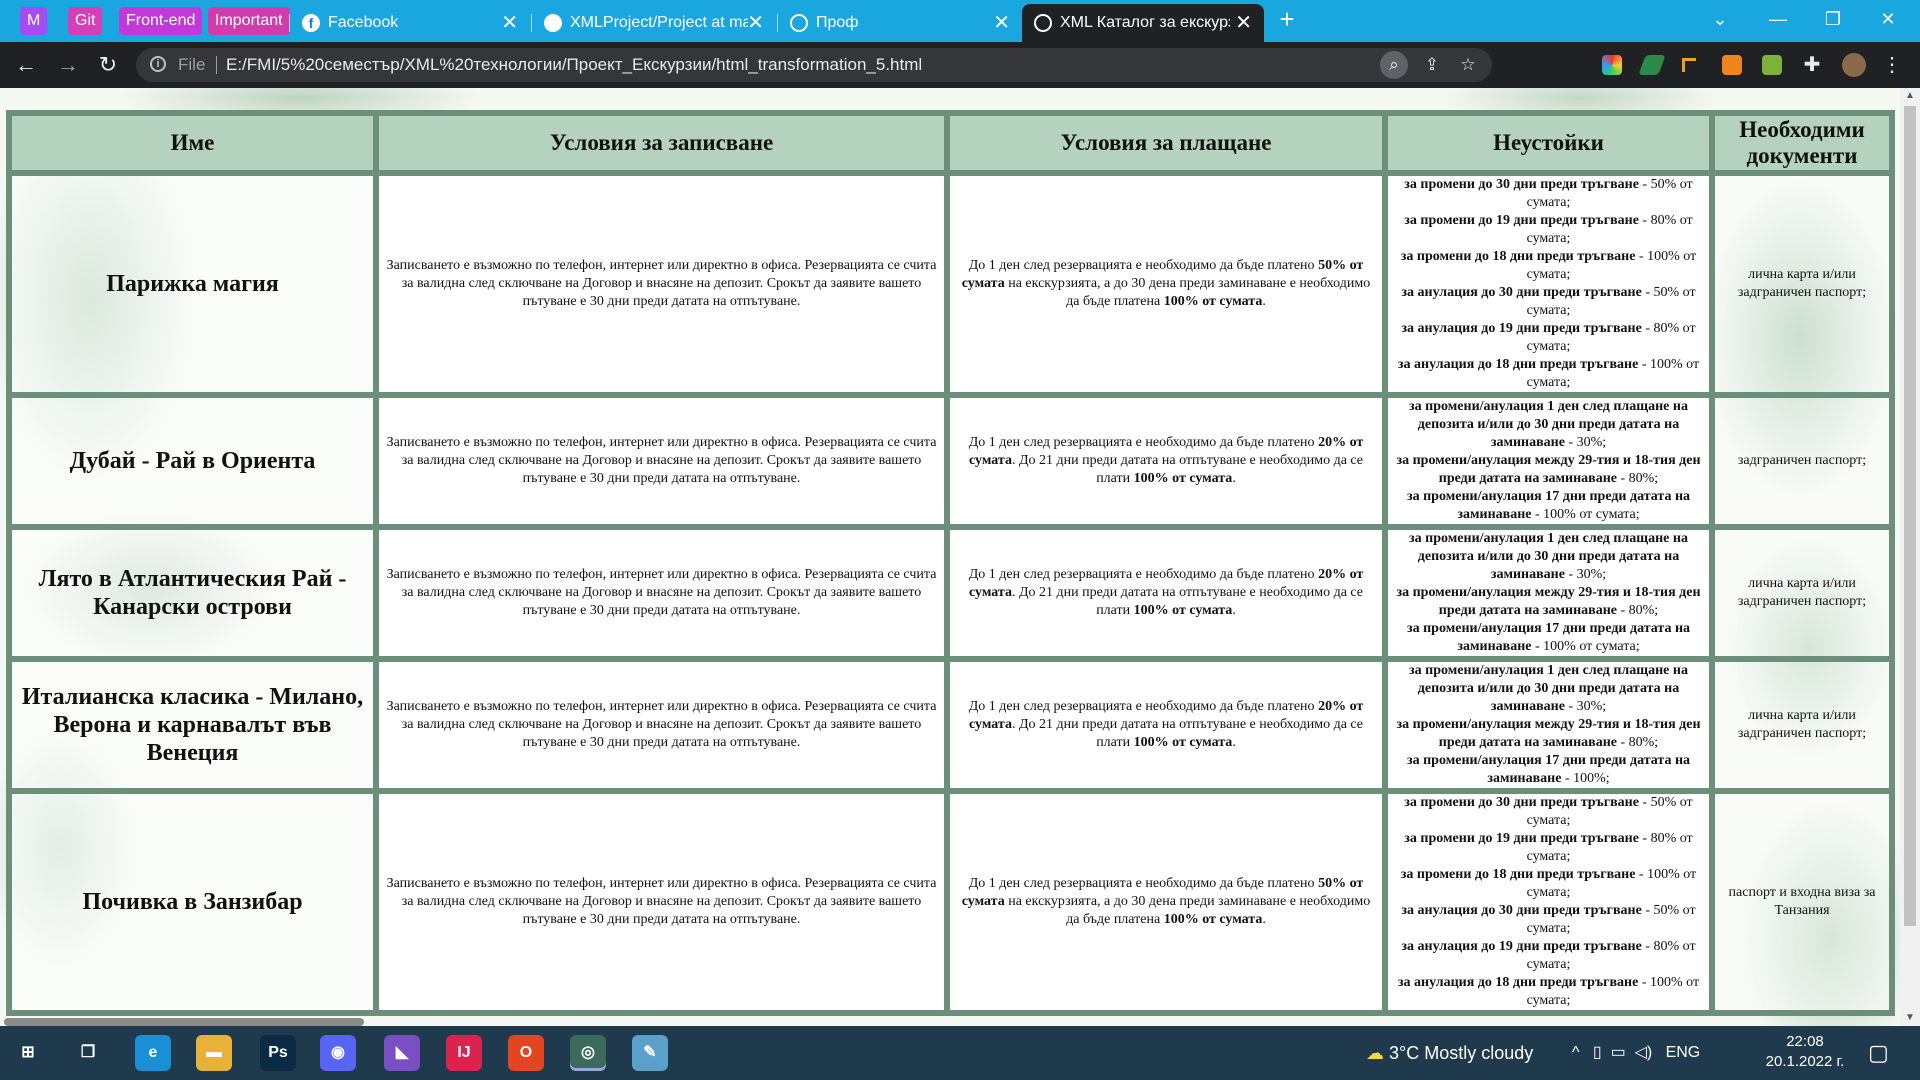 Image resolution: width=1920 pixels, height=1080 pixels. I want to click on tab-facebook: f Facebook ✕, so click(410, 23).